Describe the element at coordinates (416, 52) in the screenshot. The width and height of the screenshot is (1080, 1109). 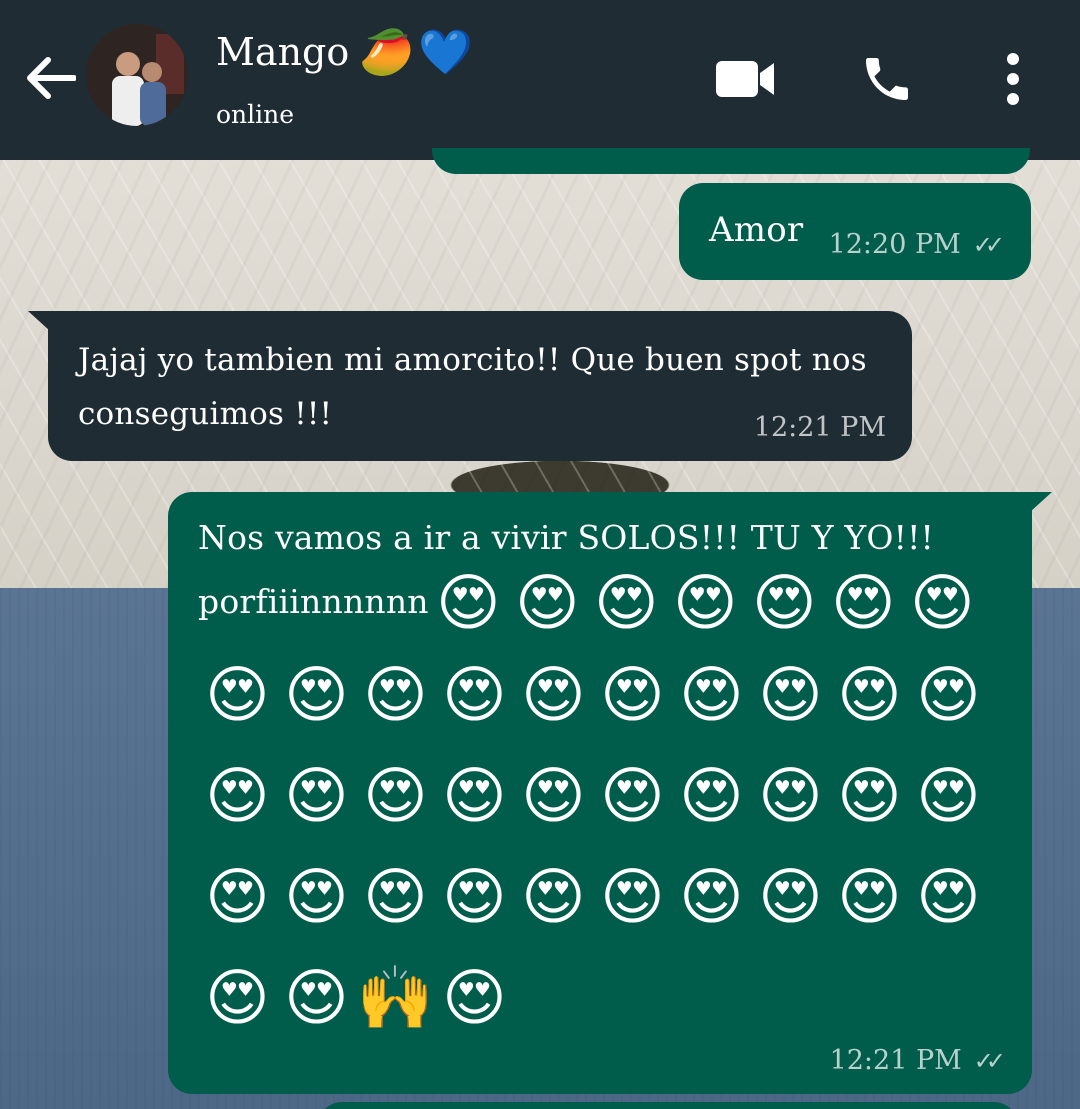
I see `name-emojis: 🥭 💙` at that location.